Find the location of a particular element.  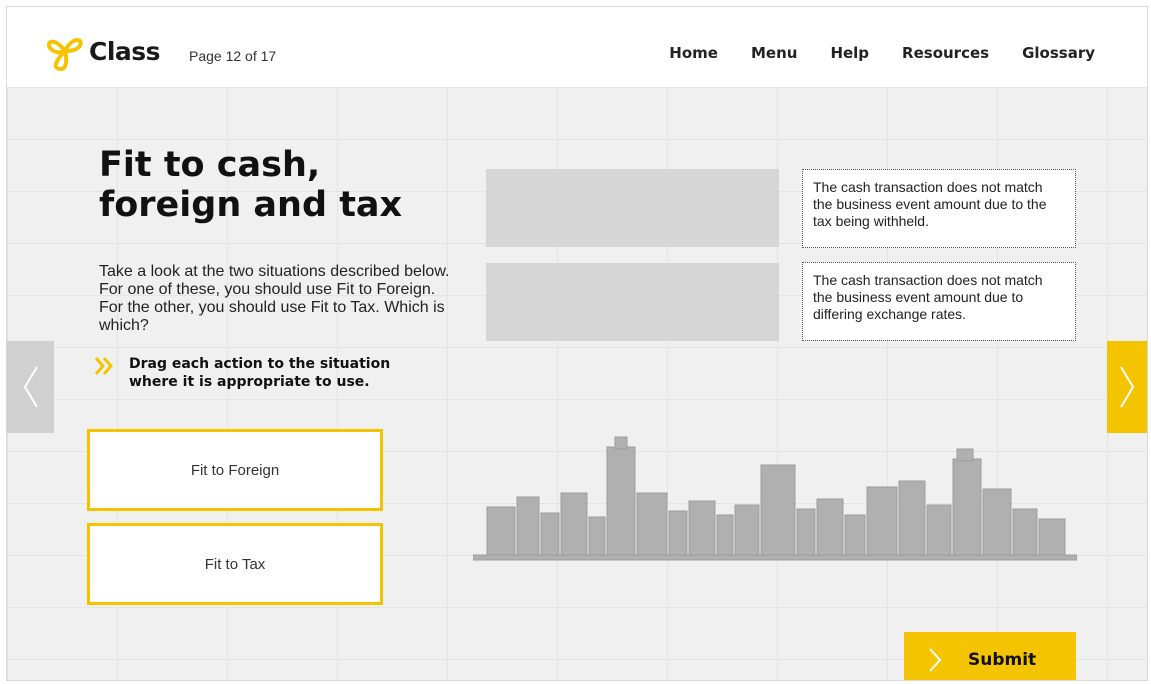

submit-button: Submit is located at coordinates (990, 656).